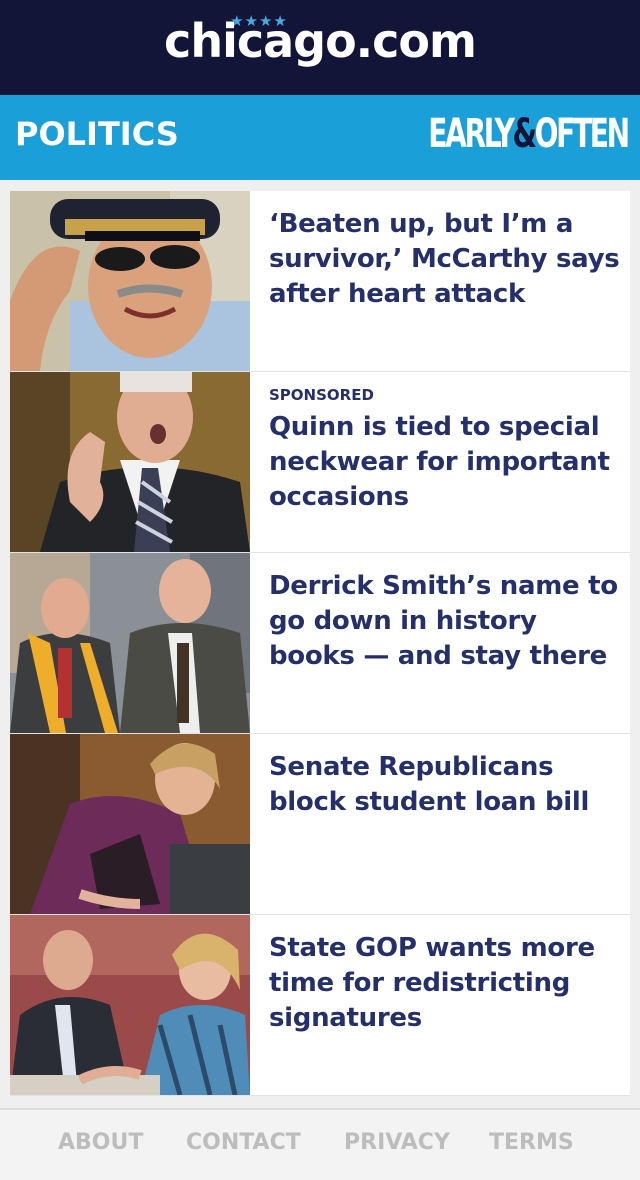 Image resolution: width=640 pixels, height=1180 pixels. Describe the element at coordinates (97, 134) in the screenshot. I see `section-title: POLITICS` at that location.